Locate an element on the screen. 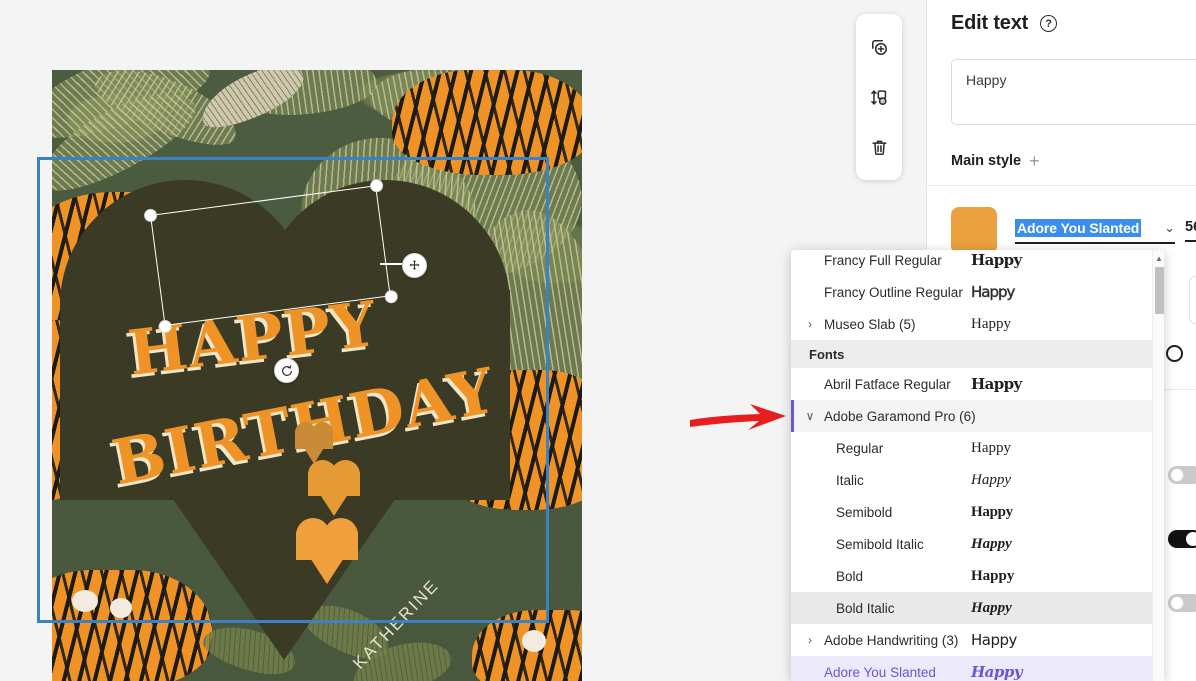  curved-name-text: KATHERINE is located at coordinates (462, 590).